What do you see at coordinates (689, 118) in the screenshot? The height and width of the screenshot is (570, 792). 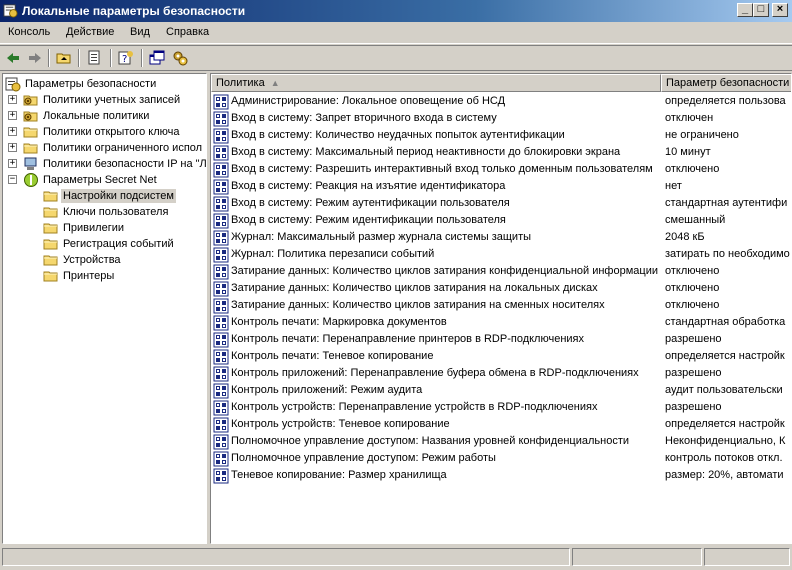 I see `policy-value: отключен` at bounding box center [689, 118].